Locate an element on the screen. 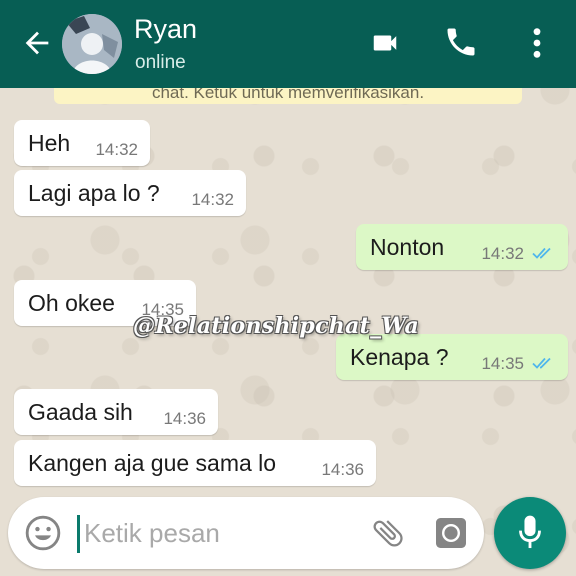  more-options-icon is located at coordinates (537, 43).